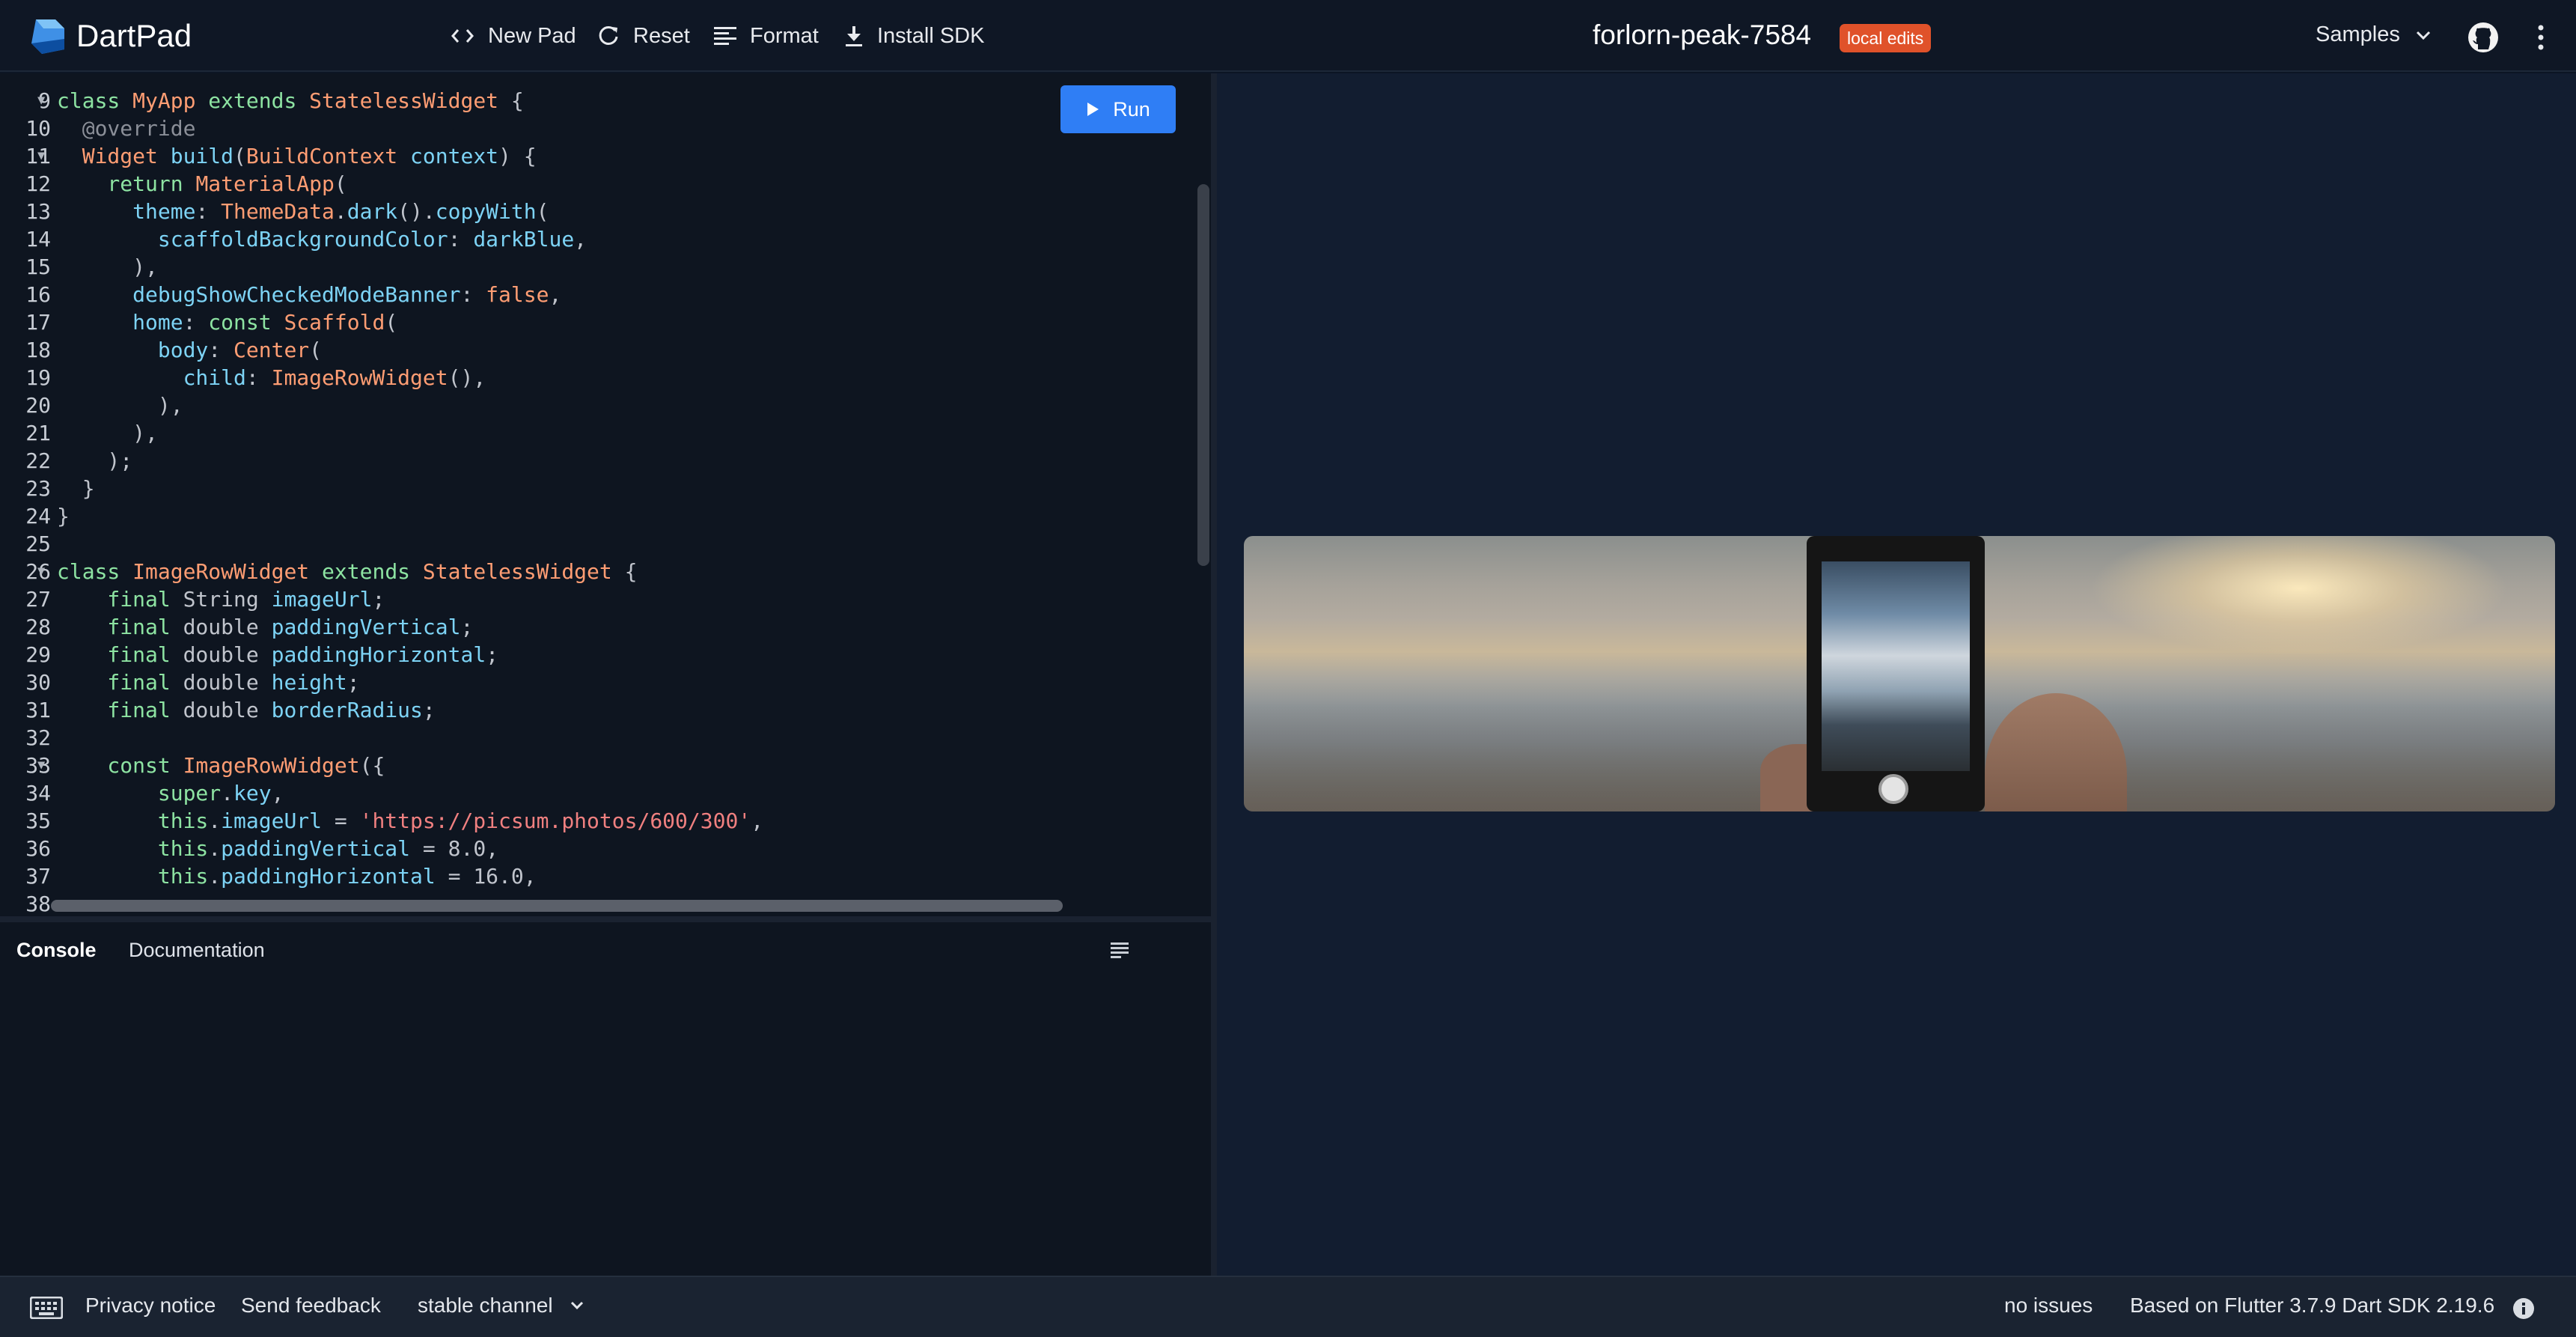  I want to click on line-number-text: 14, so click(38, 239).